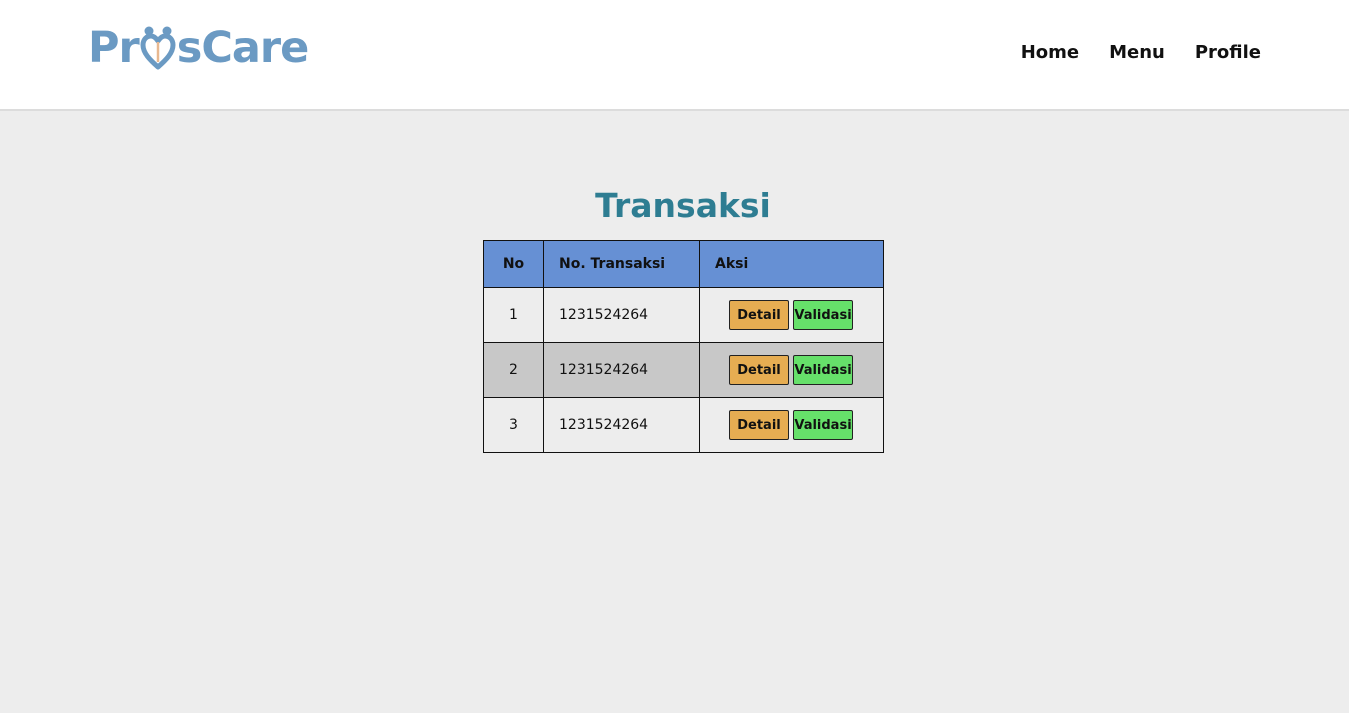 The image size is (1349, 713). I want to click on table-row: 2 1231524264 Detail Validasi, so click(683, 370).